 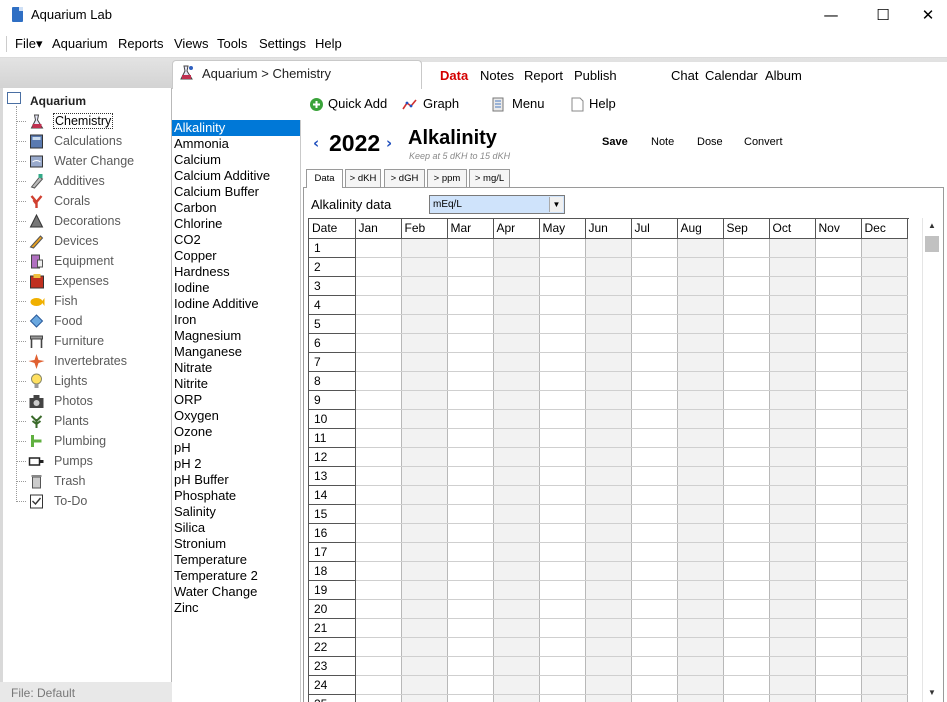 What do you see at coordinates (91, 281) in the screenshot?
I see `tree-item-expenses: Expenses` at bounding box center [91, 281].